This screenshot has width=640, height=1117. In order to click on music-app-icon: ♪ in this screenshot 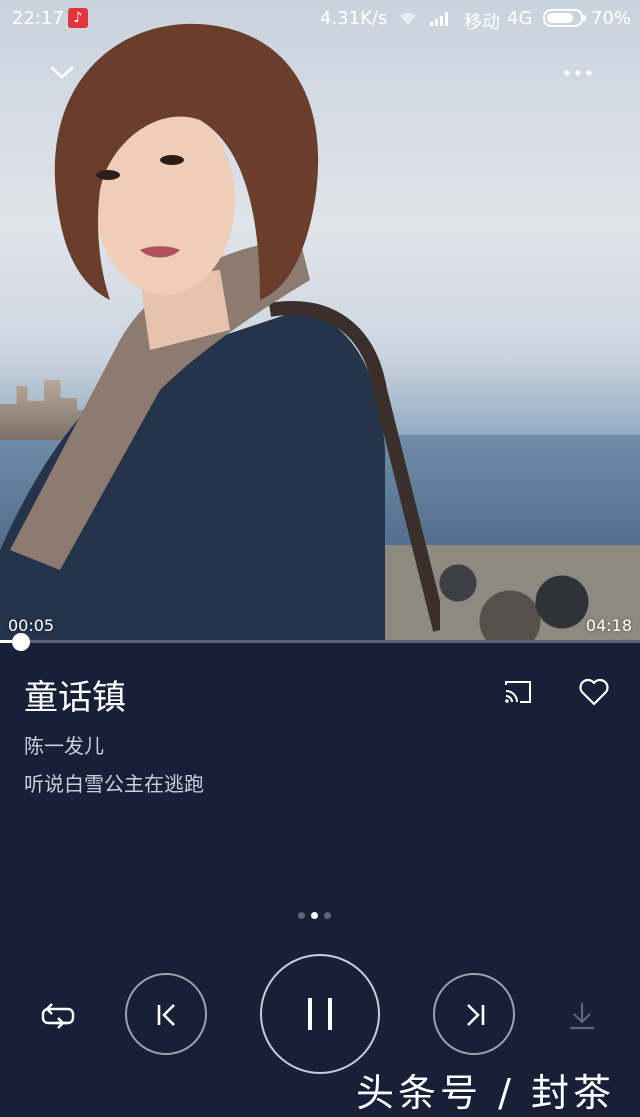, I will do `click(78, 18)`.